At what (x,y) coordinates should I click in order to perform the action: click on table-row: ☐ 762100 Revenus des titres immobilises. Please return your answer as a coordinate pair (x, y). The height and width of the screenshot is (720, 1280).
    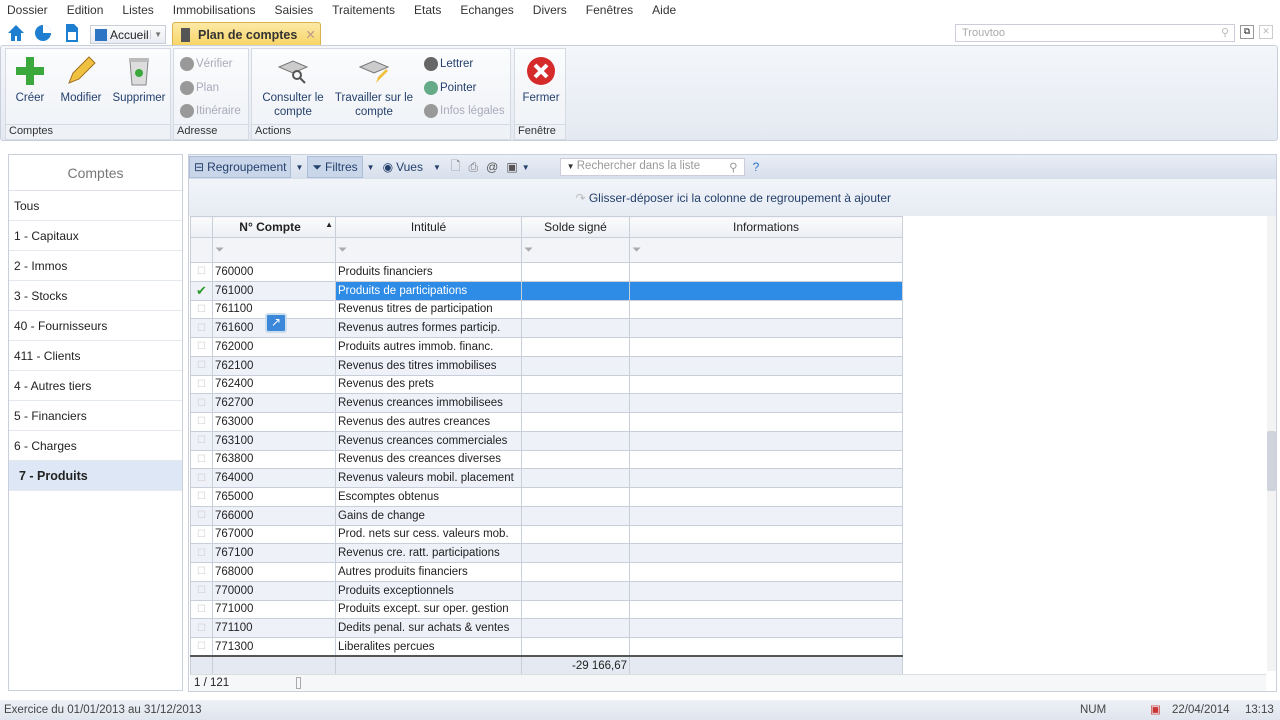
    Looking at the image, I should click on (546, 365).